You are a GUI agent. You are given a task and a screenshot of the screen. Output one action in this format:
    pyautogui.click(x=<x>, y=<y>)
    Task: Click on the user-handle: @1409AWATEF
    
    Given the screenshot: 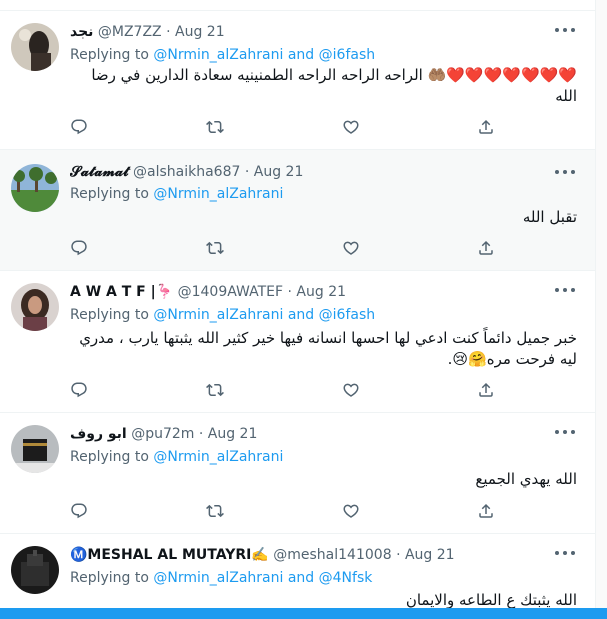 What is the action you would take?
    pyautogui.click(x=230, y=292)
    